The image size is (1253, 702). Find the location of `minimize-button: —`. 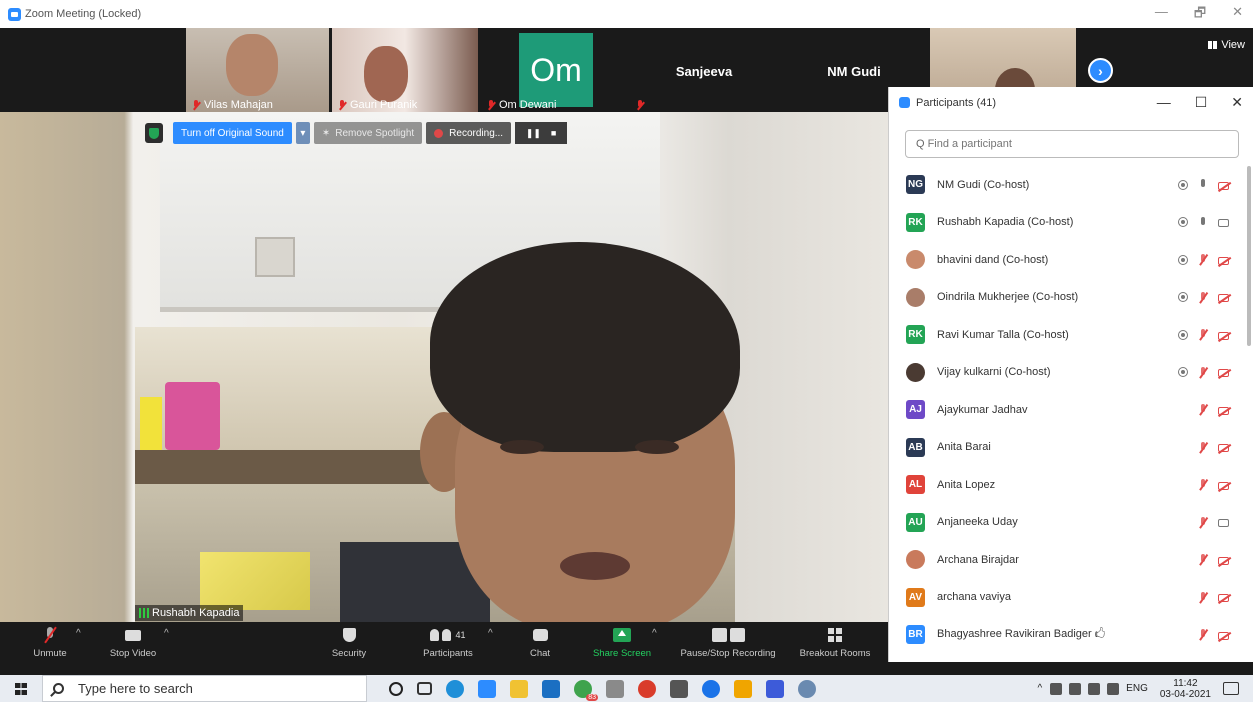

minimize-button: — is located at coordinates (1161, 15).